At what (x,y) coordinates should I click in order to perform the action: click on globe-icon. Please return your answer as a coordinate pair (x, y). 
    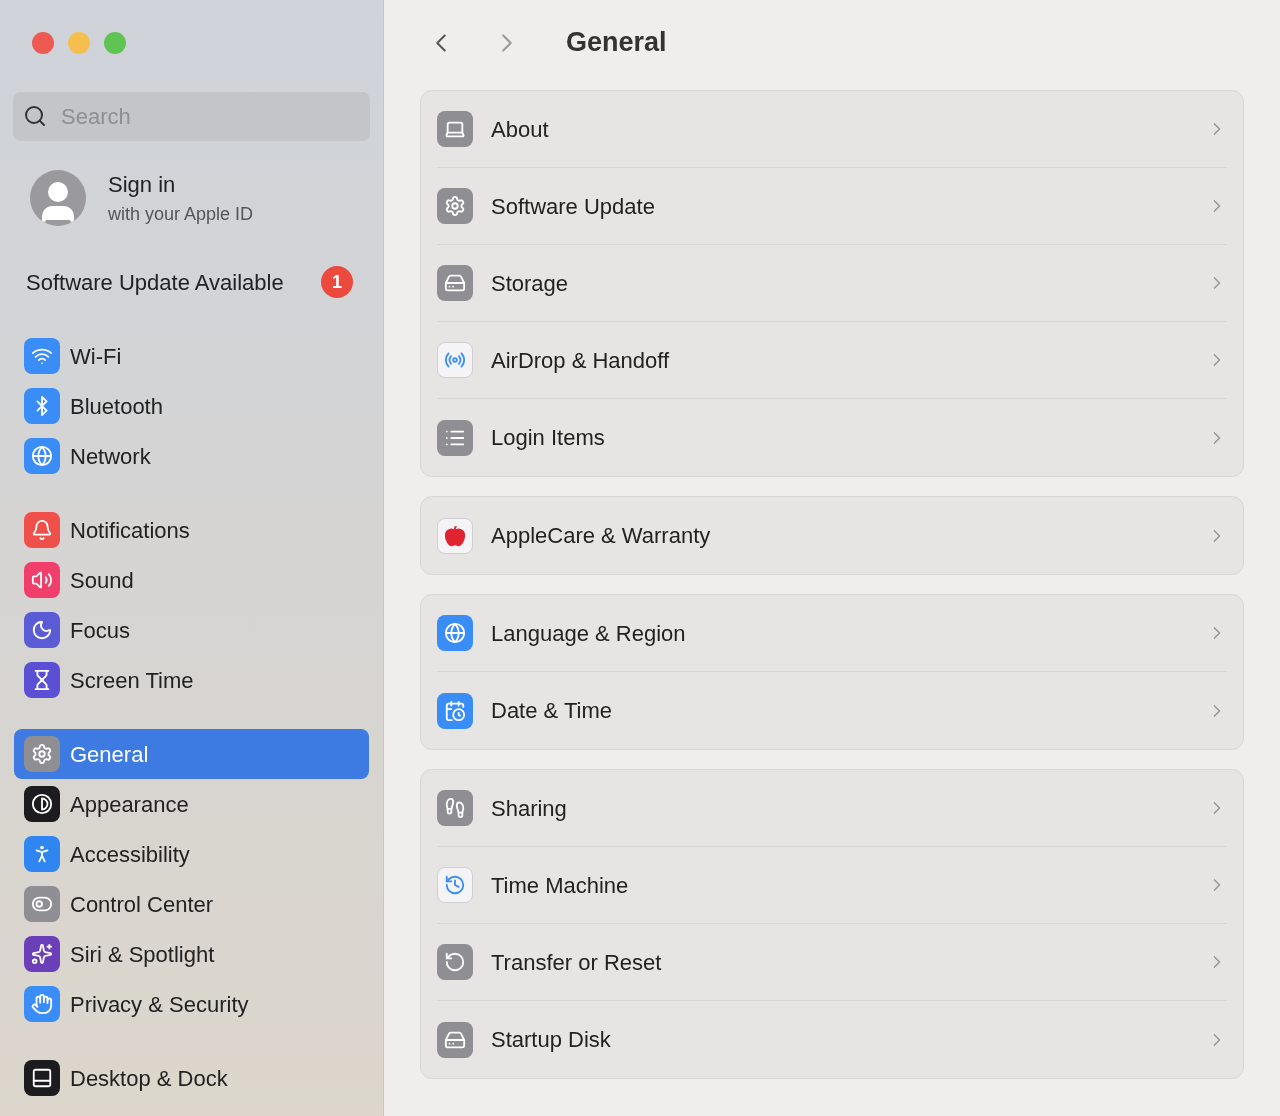
    Looking at the image, I should click on (455, 633).